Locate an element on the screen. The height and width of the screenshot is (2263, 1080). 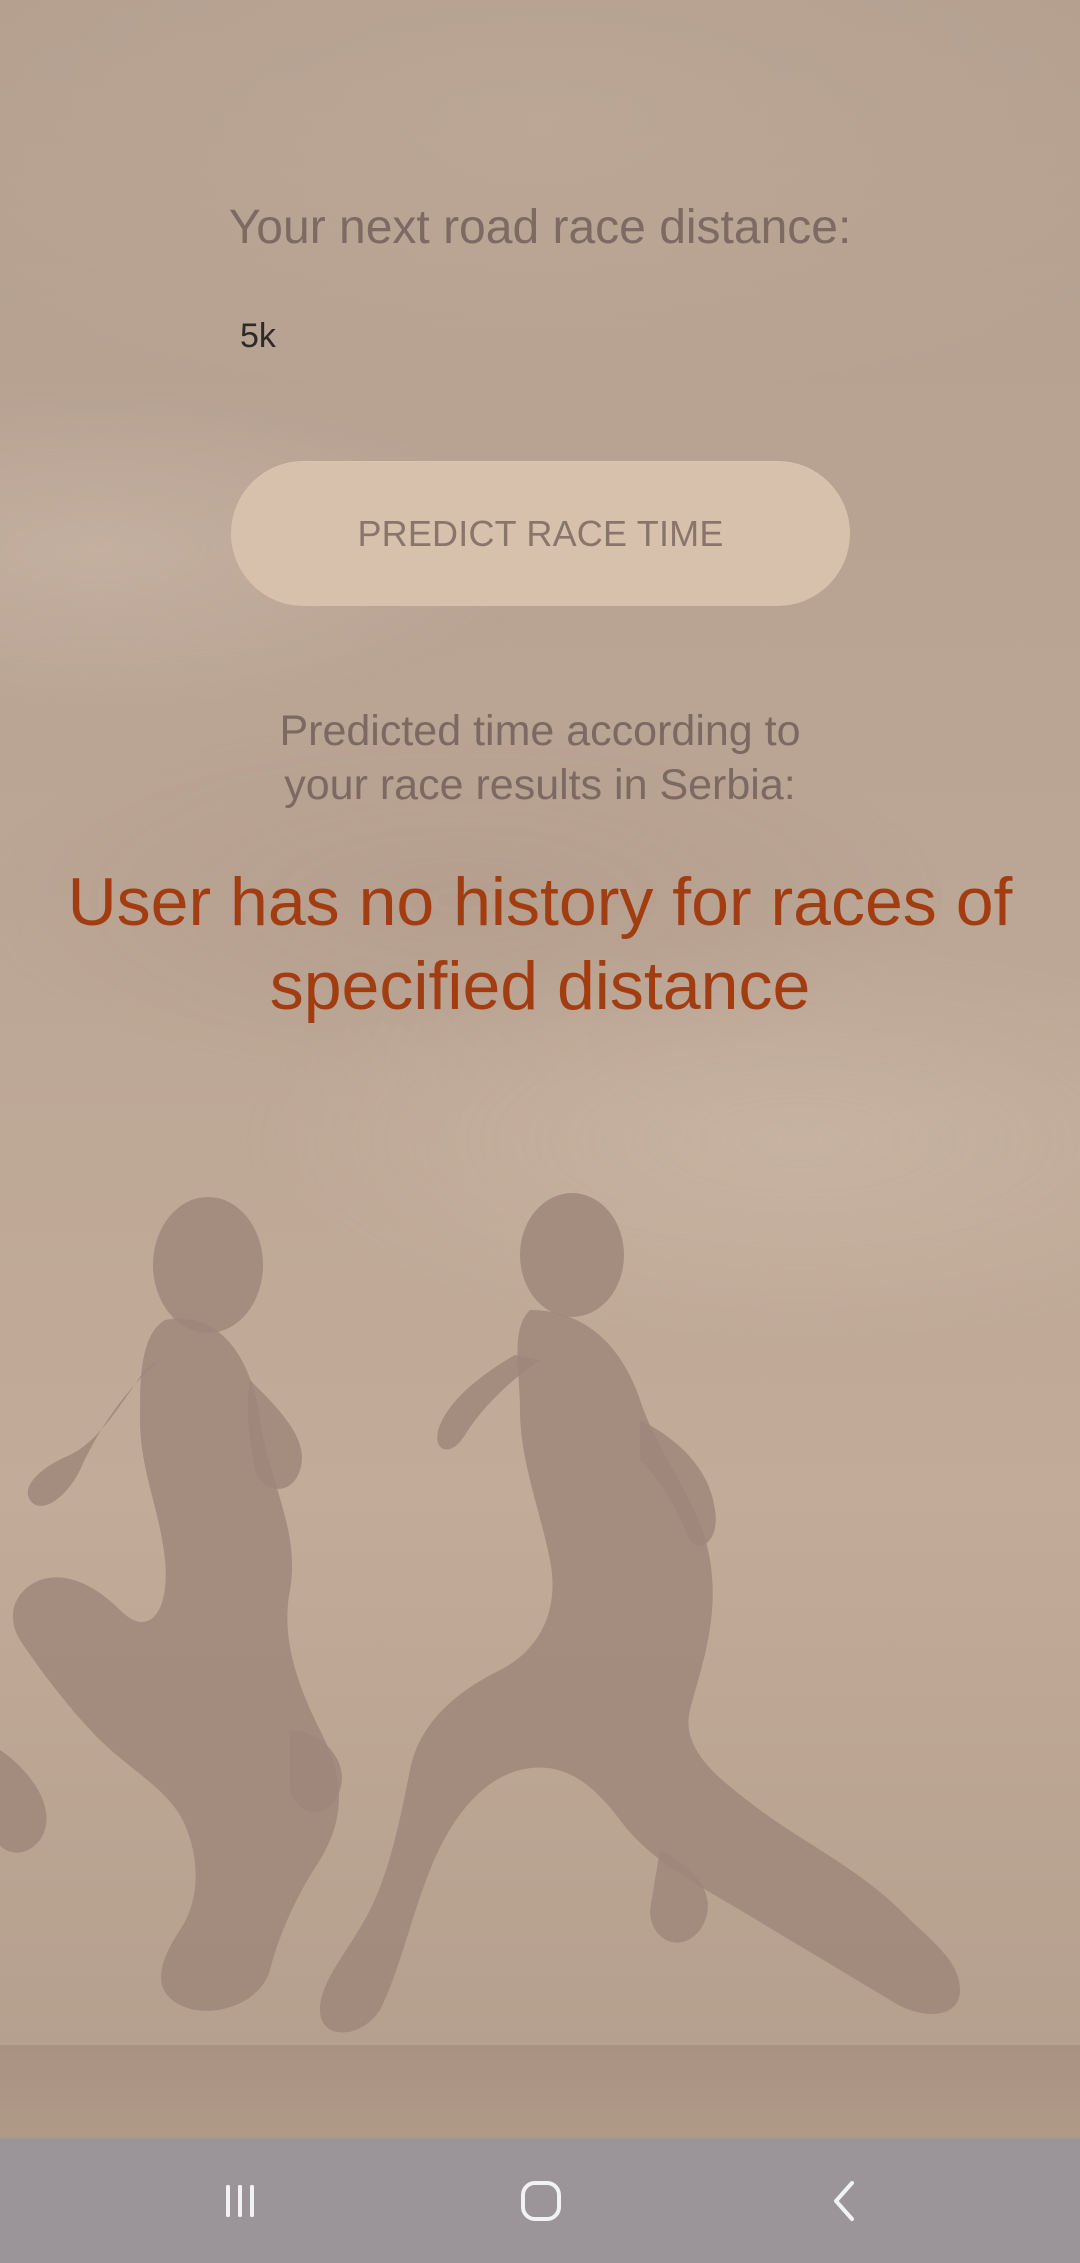
recents-icon is located at coordinates (240, 2200).